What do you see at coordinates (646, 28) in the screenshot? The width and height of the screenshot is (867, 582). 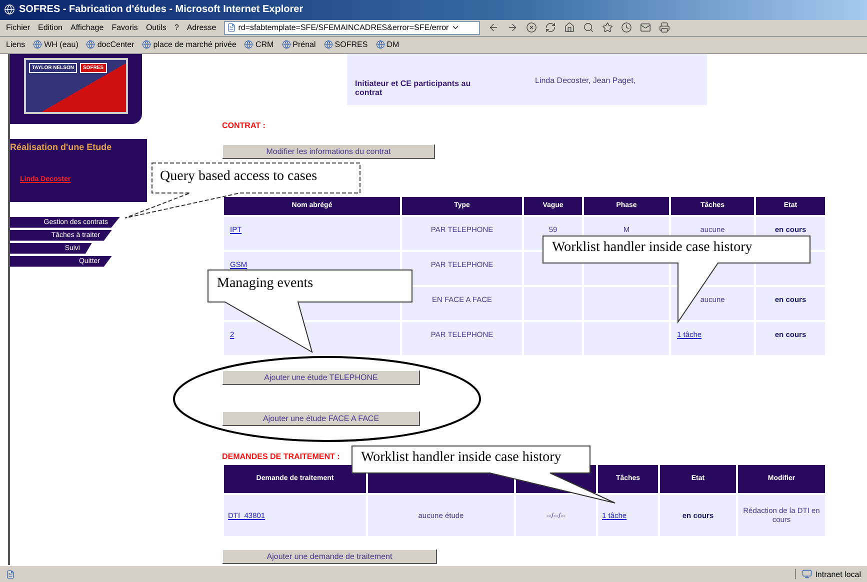 I see `mail-icon` at bounding box center [646, 28].